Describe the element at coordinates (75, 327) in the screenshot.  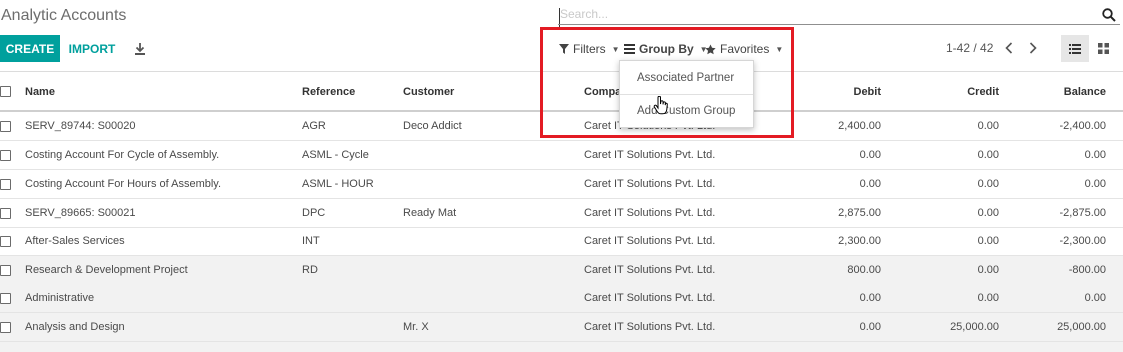
I see `cell-name: Analysis and Design` at that location.